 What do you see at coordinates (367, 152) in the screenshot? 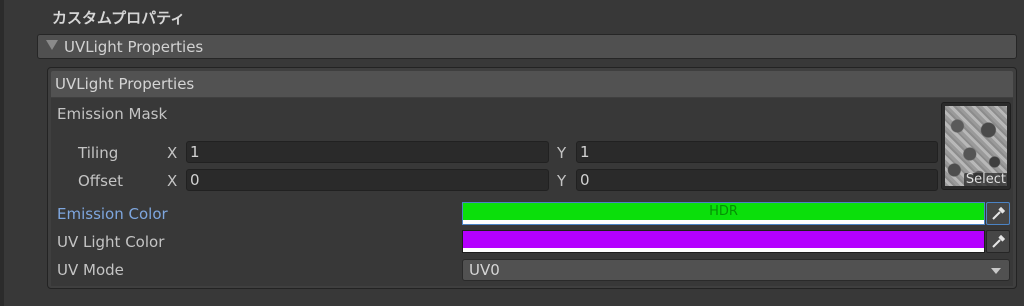
I see `tiling-x-field: 1` at bounding box center [367, 152].